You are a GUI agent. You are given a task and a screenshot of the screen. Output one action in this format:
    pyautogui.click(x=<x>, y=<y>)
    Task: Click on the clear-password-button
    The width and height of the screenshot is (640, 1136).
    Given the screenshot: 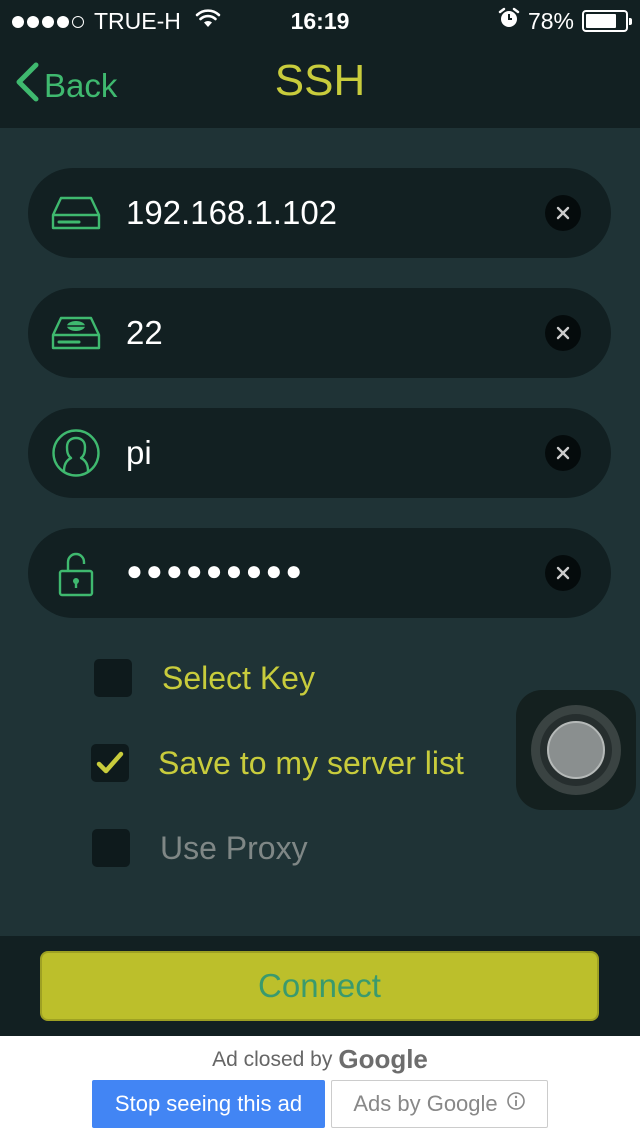 What is the action you would take?
    pyautogui.click(x=563, y=573)
    